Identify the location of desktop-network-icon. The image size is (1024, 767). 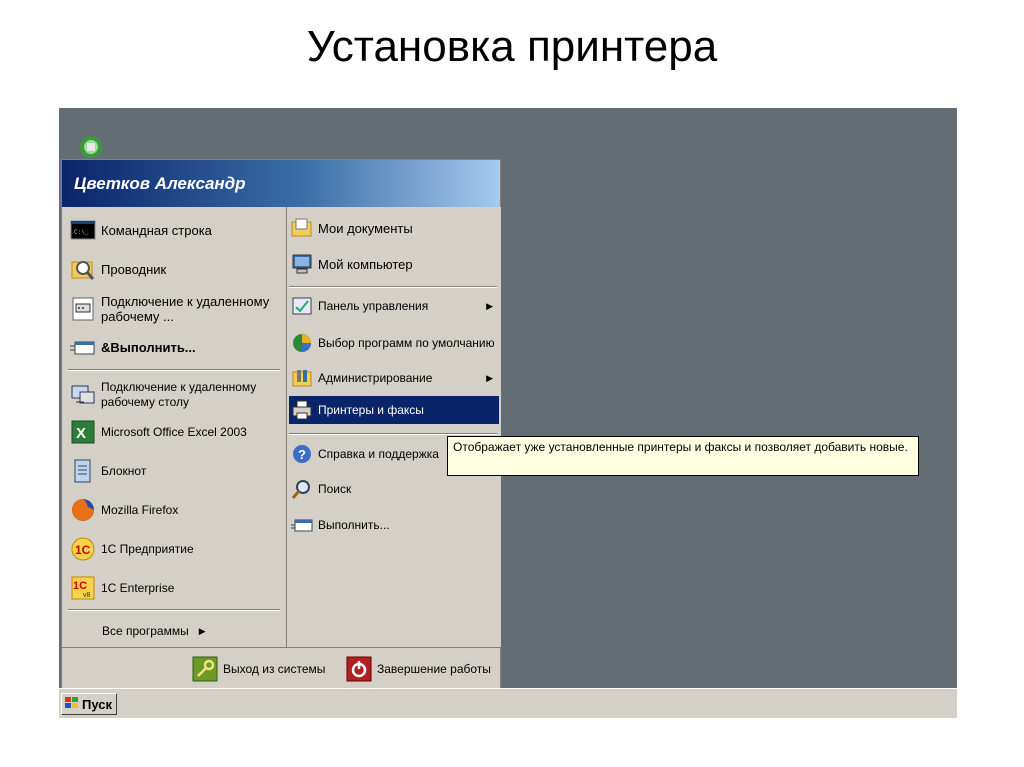
(91, 147).